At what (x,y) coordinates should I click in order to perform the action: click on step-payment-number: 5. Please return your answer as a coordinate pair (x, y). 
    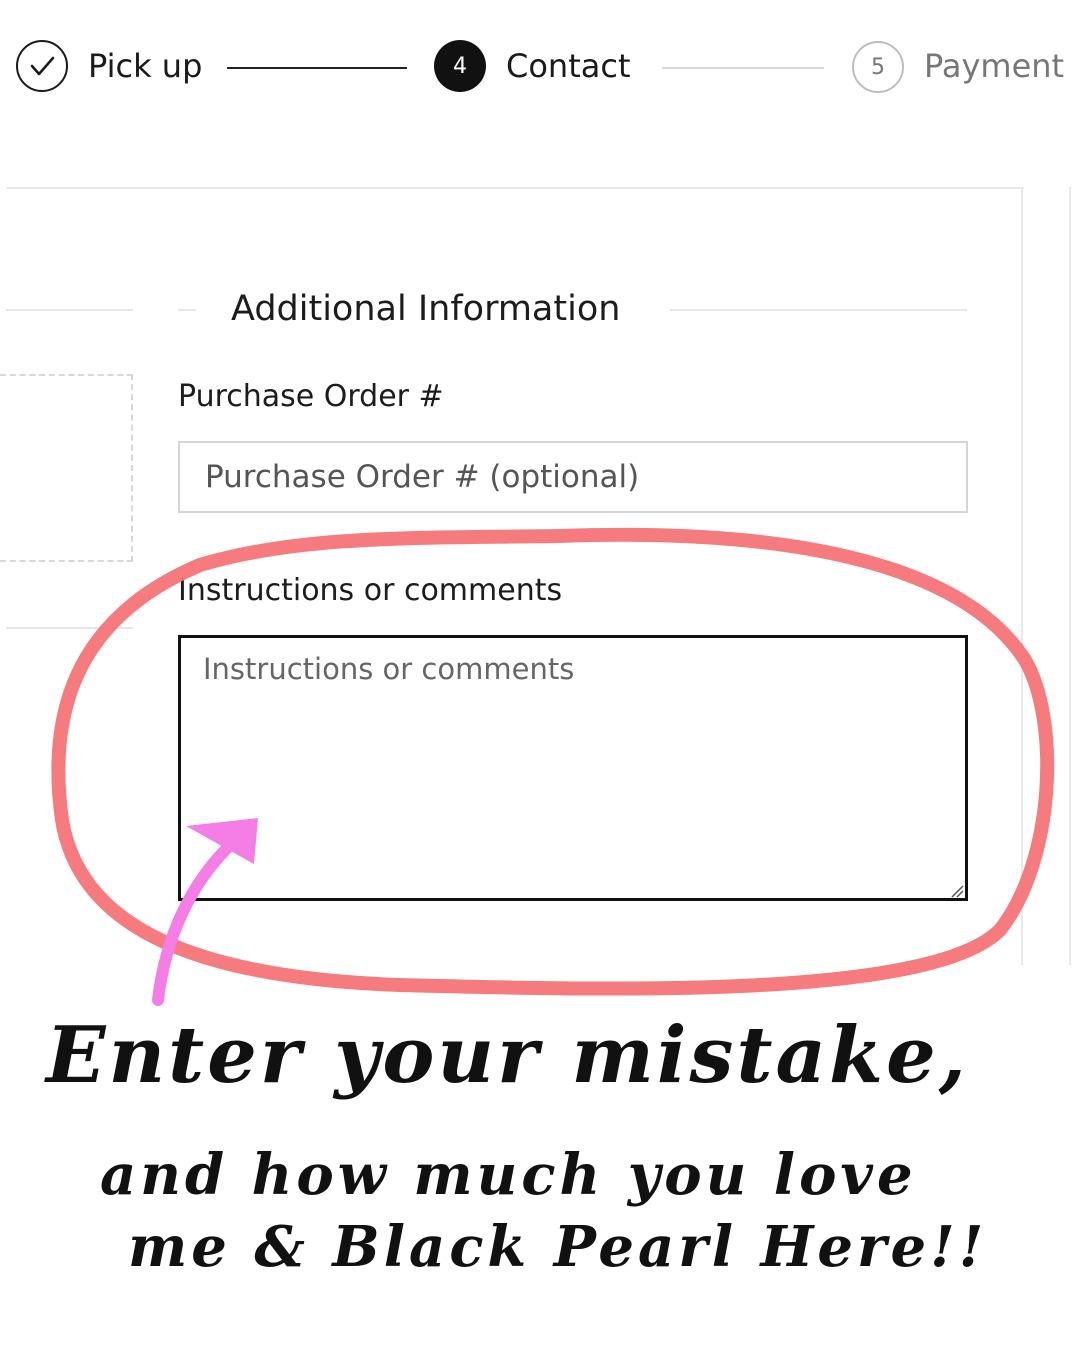
    Looking at the image, I should click on (878, 67).